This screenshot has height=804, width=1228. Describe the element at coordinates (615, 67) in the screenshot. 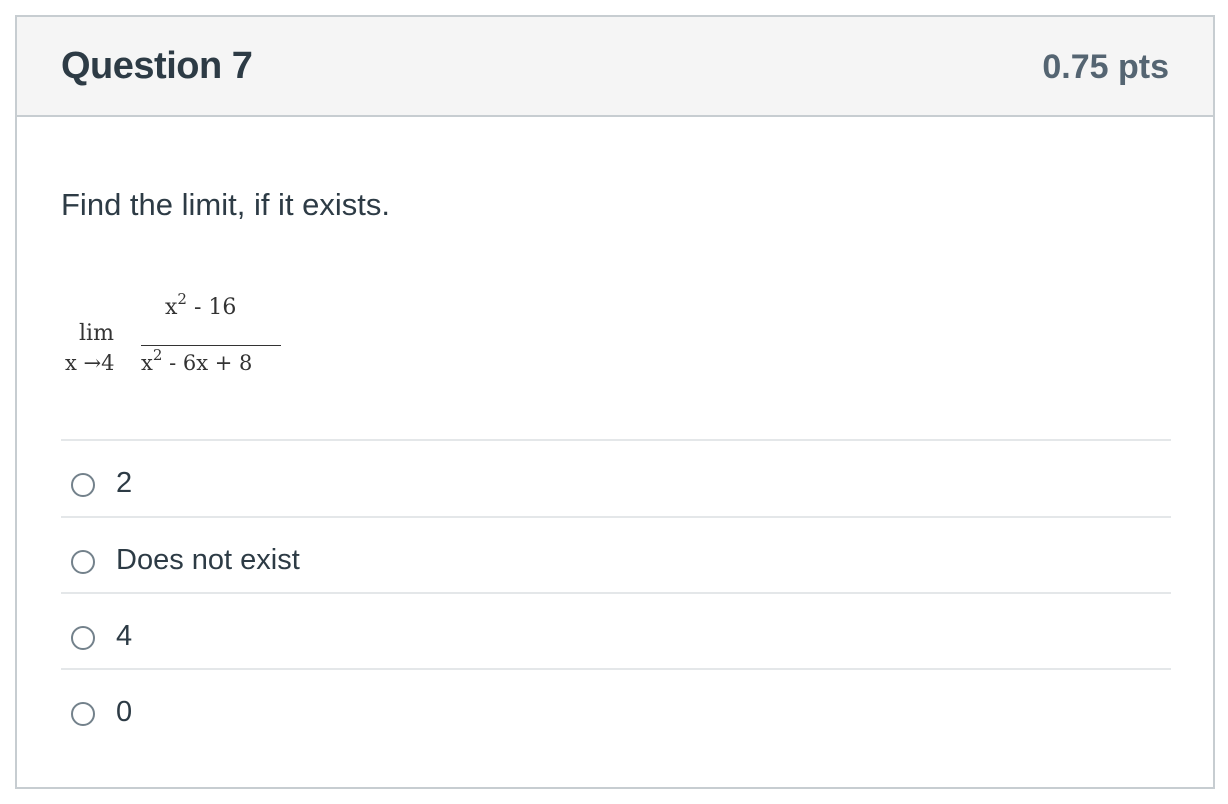

I see `question-header: Question 7 0.75 pts` at that location.